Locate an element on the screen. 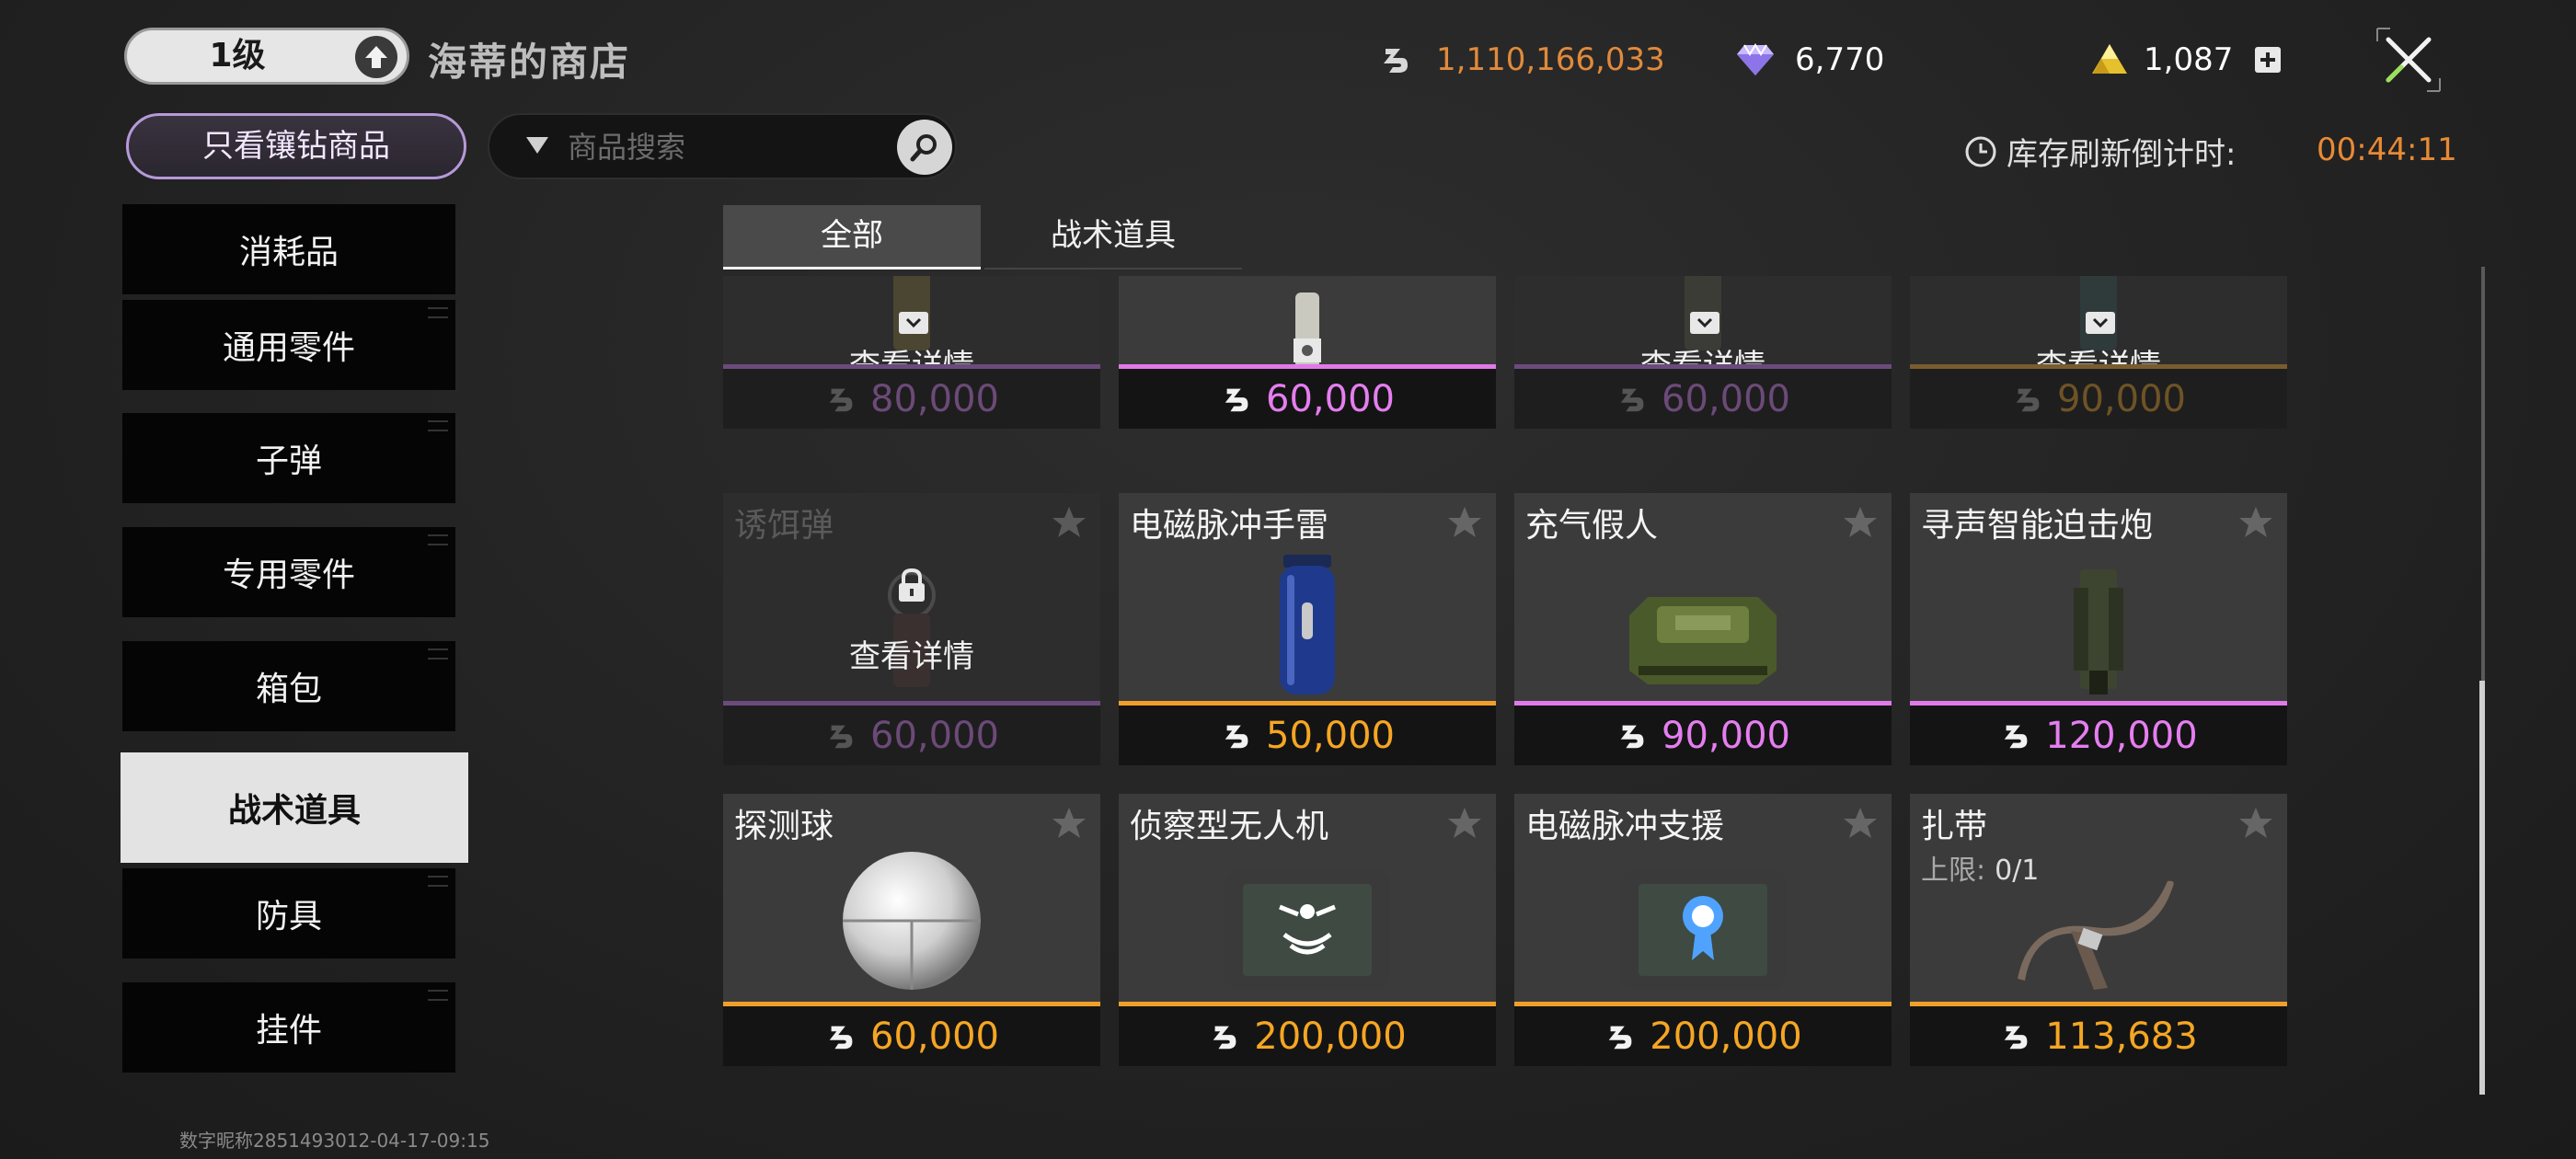  sidebar-item-ammo: 子弹 is located at coordinates (288, 458).